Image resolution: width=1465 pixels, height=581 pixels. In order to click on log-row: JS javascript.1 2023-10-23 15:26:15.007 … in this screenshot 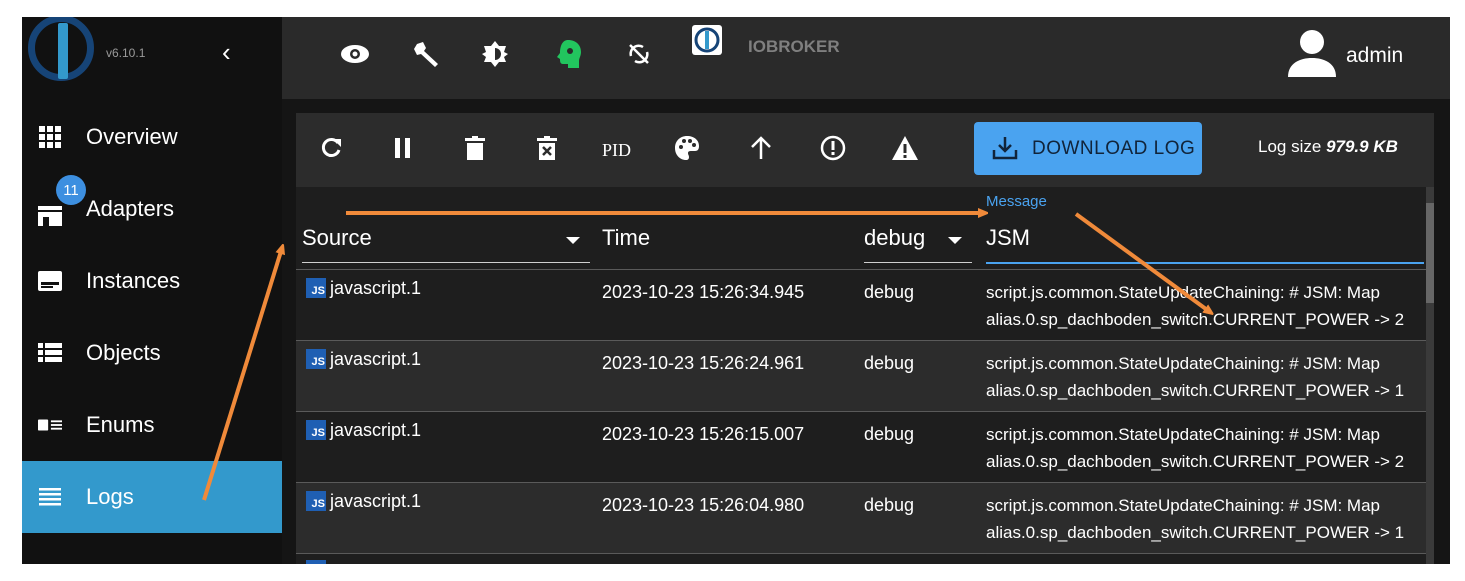, I will do `click(865, 447)`.